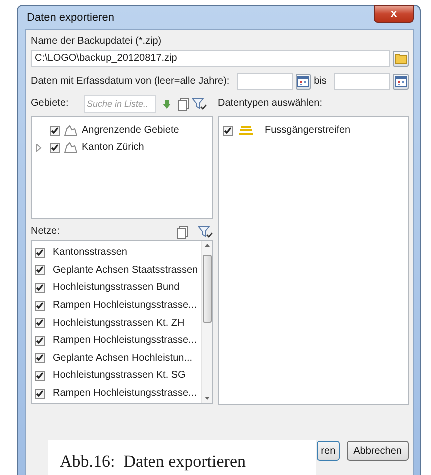 Image resolution: width=431 pixels, height=475 pixels. I want to click on list-item: Hochleistungsstrassen Bund, so click(116, 288).